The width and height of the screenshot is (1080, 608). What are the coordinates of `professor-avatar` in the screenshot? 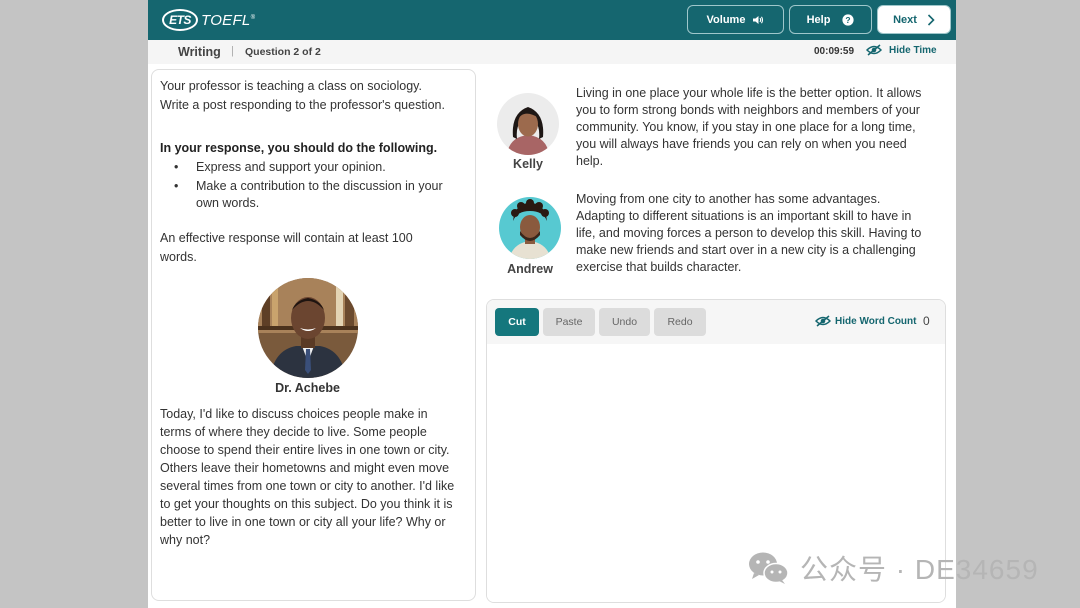 It's located at (308, 328).